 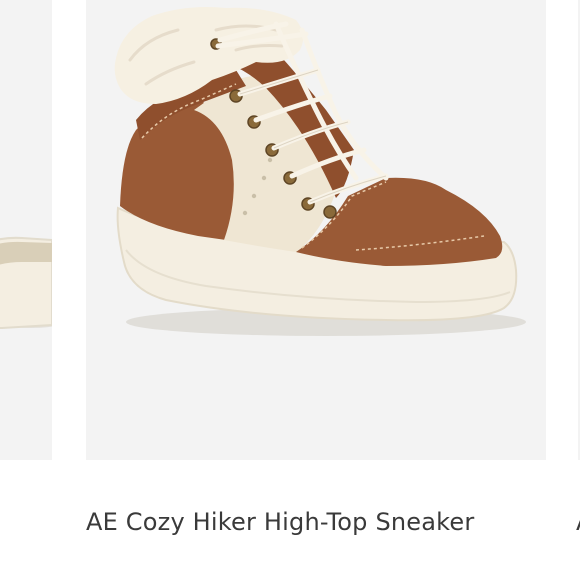 I want to click on previous-sneaker-image, so click(x=26, y=230).